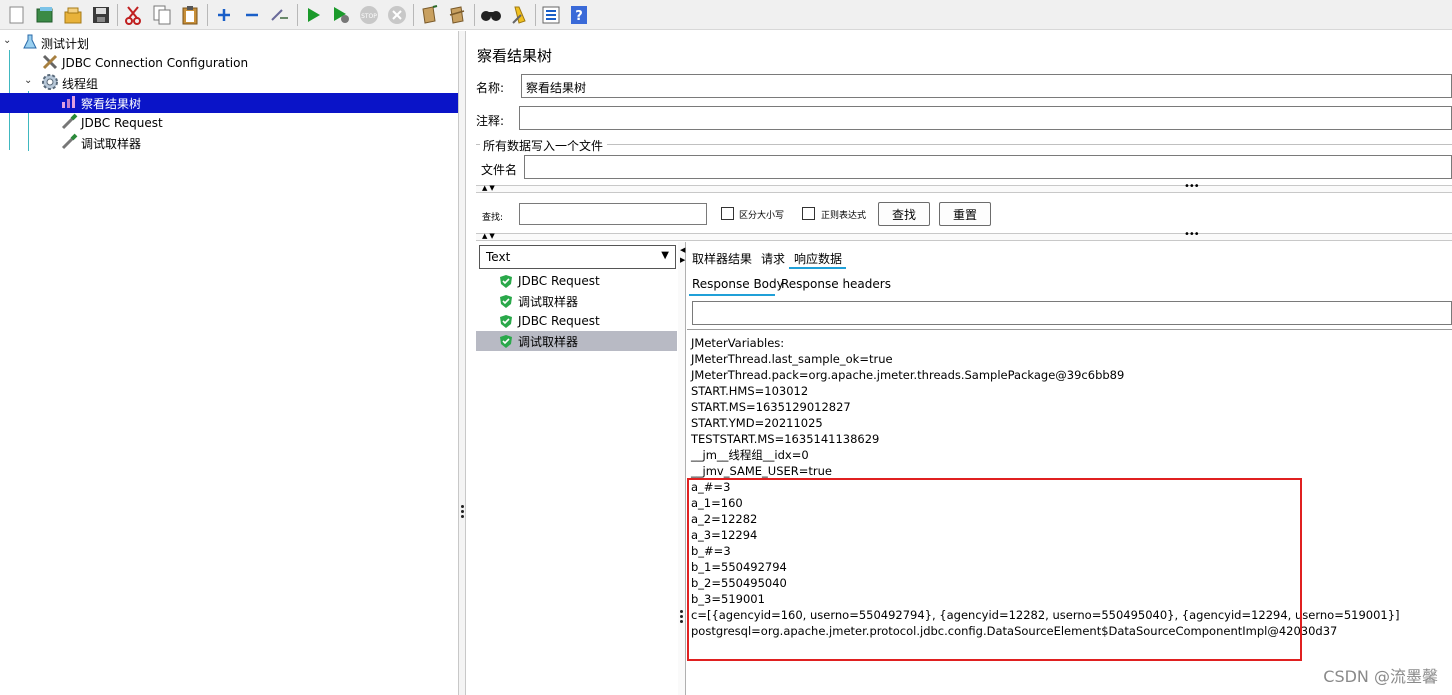  I want to click on result-item: 调试取样器, so click(576, 301).